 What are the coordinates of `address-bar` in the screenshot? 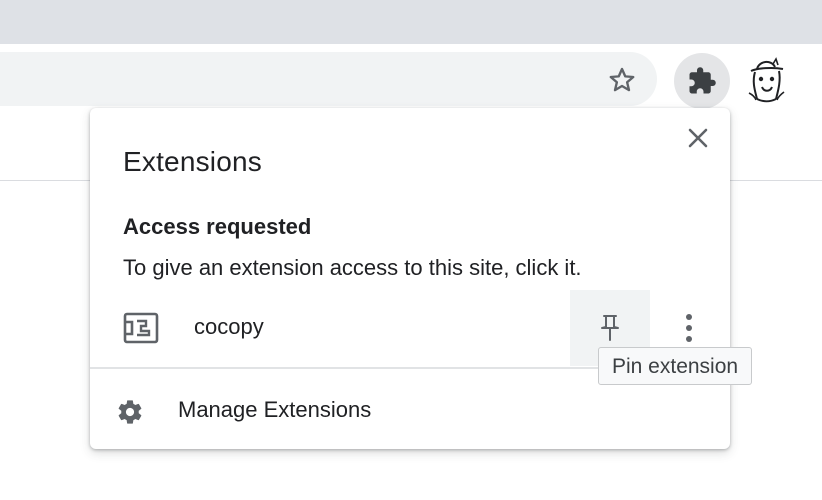 It's located at (328, 79).